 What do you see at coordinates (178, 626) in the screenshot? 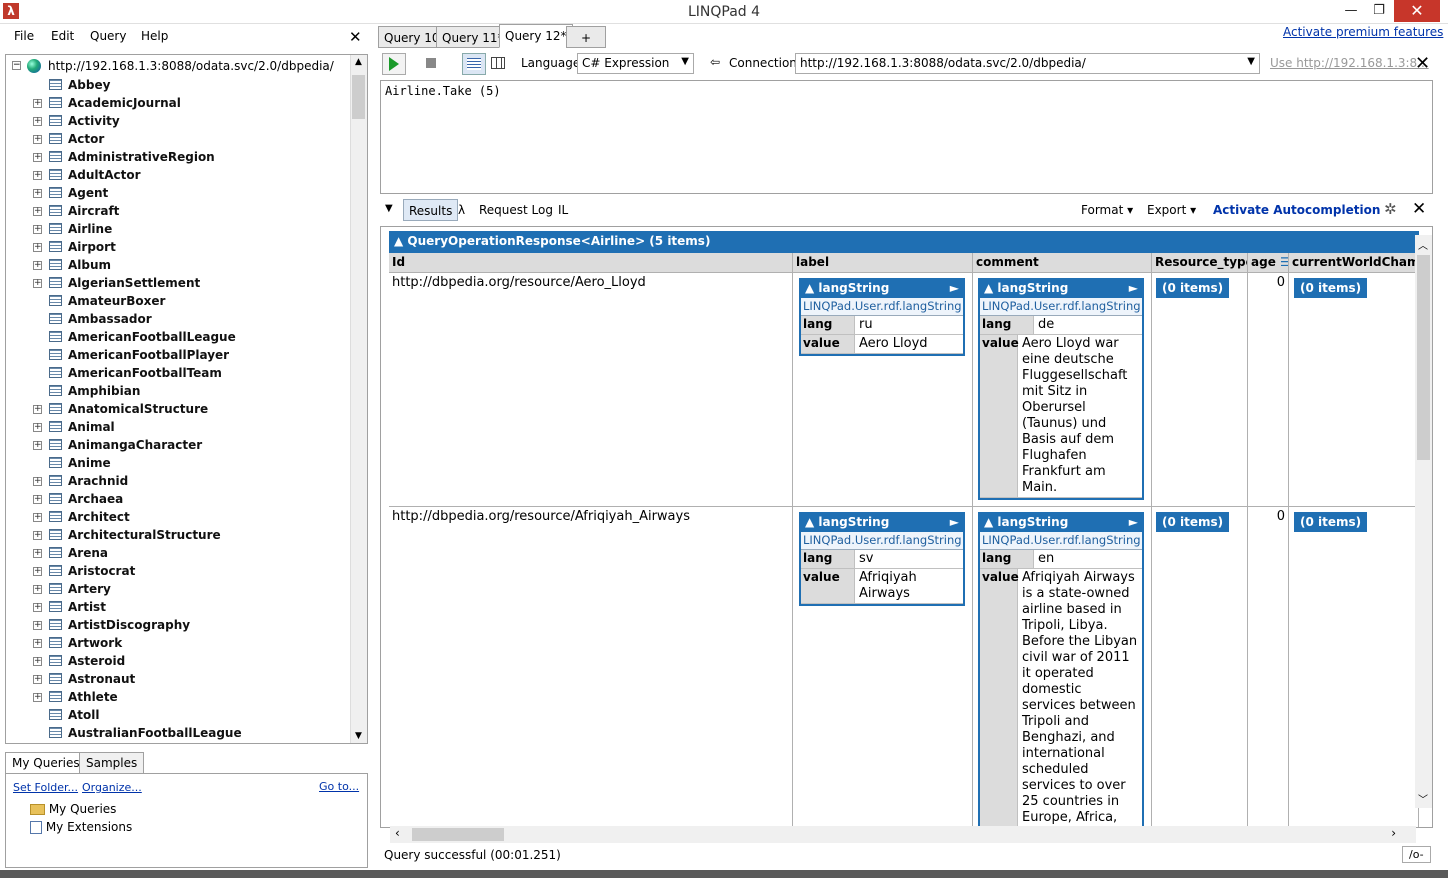
I see `tree-item: + ArtistDiscography` at bounding box center [178, 626].